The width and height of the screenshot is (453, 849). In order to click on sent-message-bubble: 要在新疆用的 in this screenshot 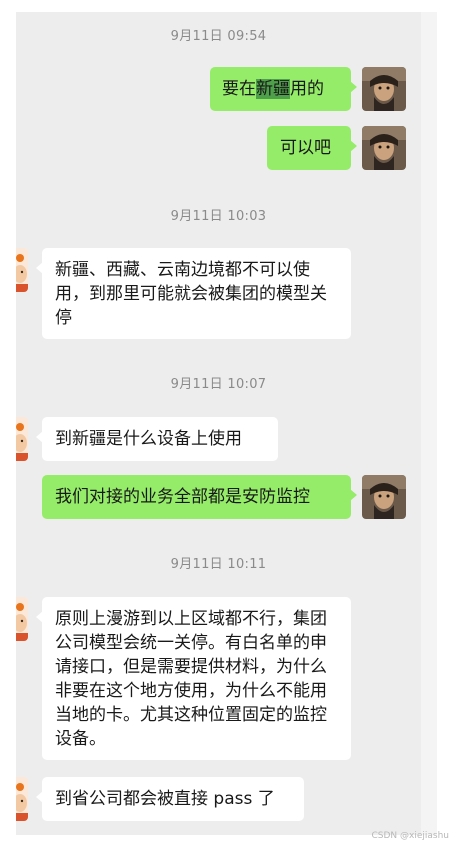, I will do `click(283, 89)`.